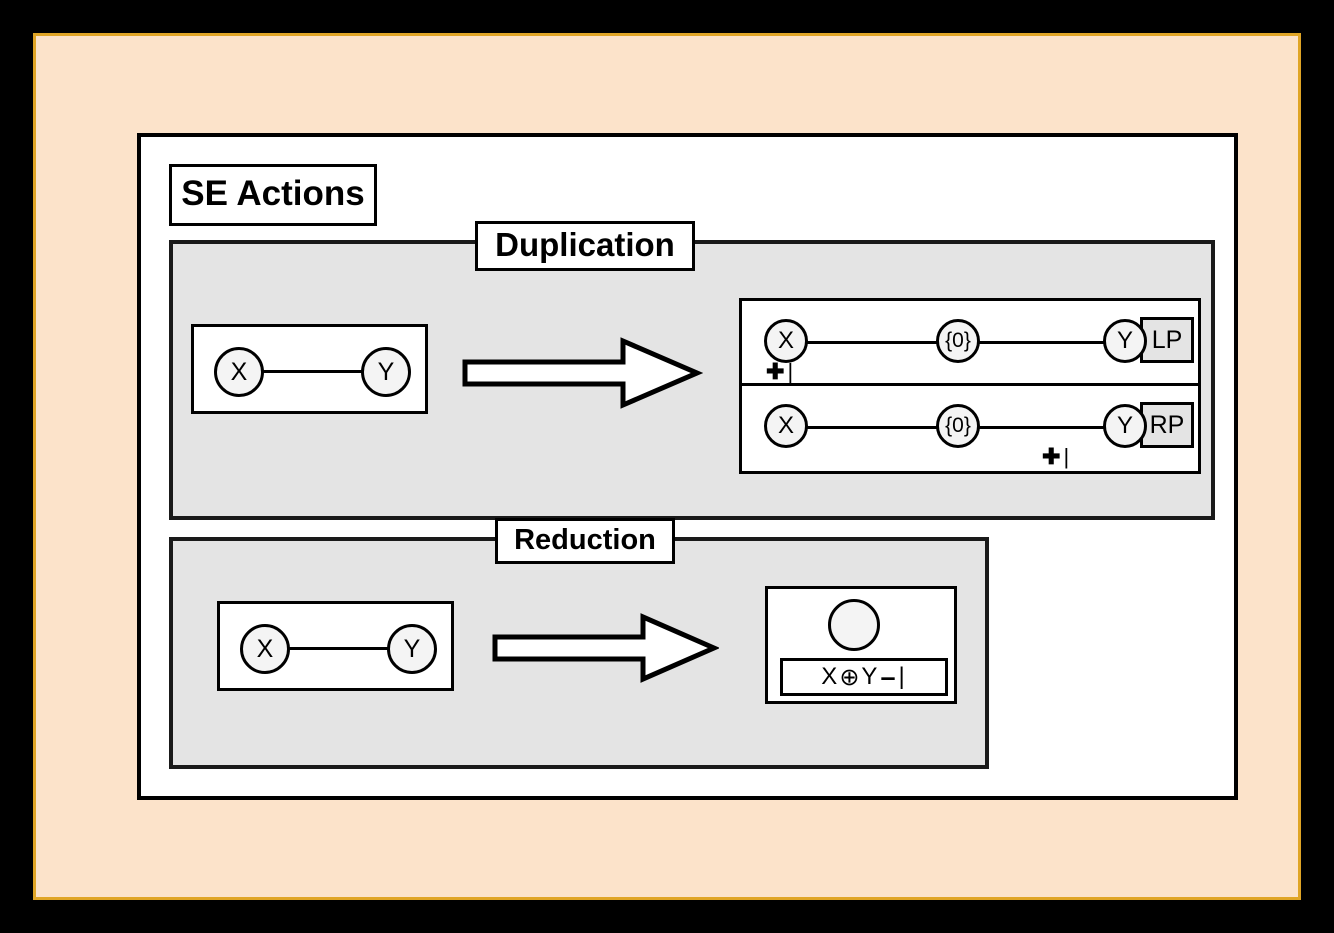  What do you see at coordinates (830, 676) in the screenshot?
I see `formula-left: X` at bounding box center [830, 676].